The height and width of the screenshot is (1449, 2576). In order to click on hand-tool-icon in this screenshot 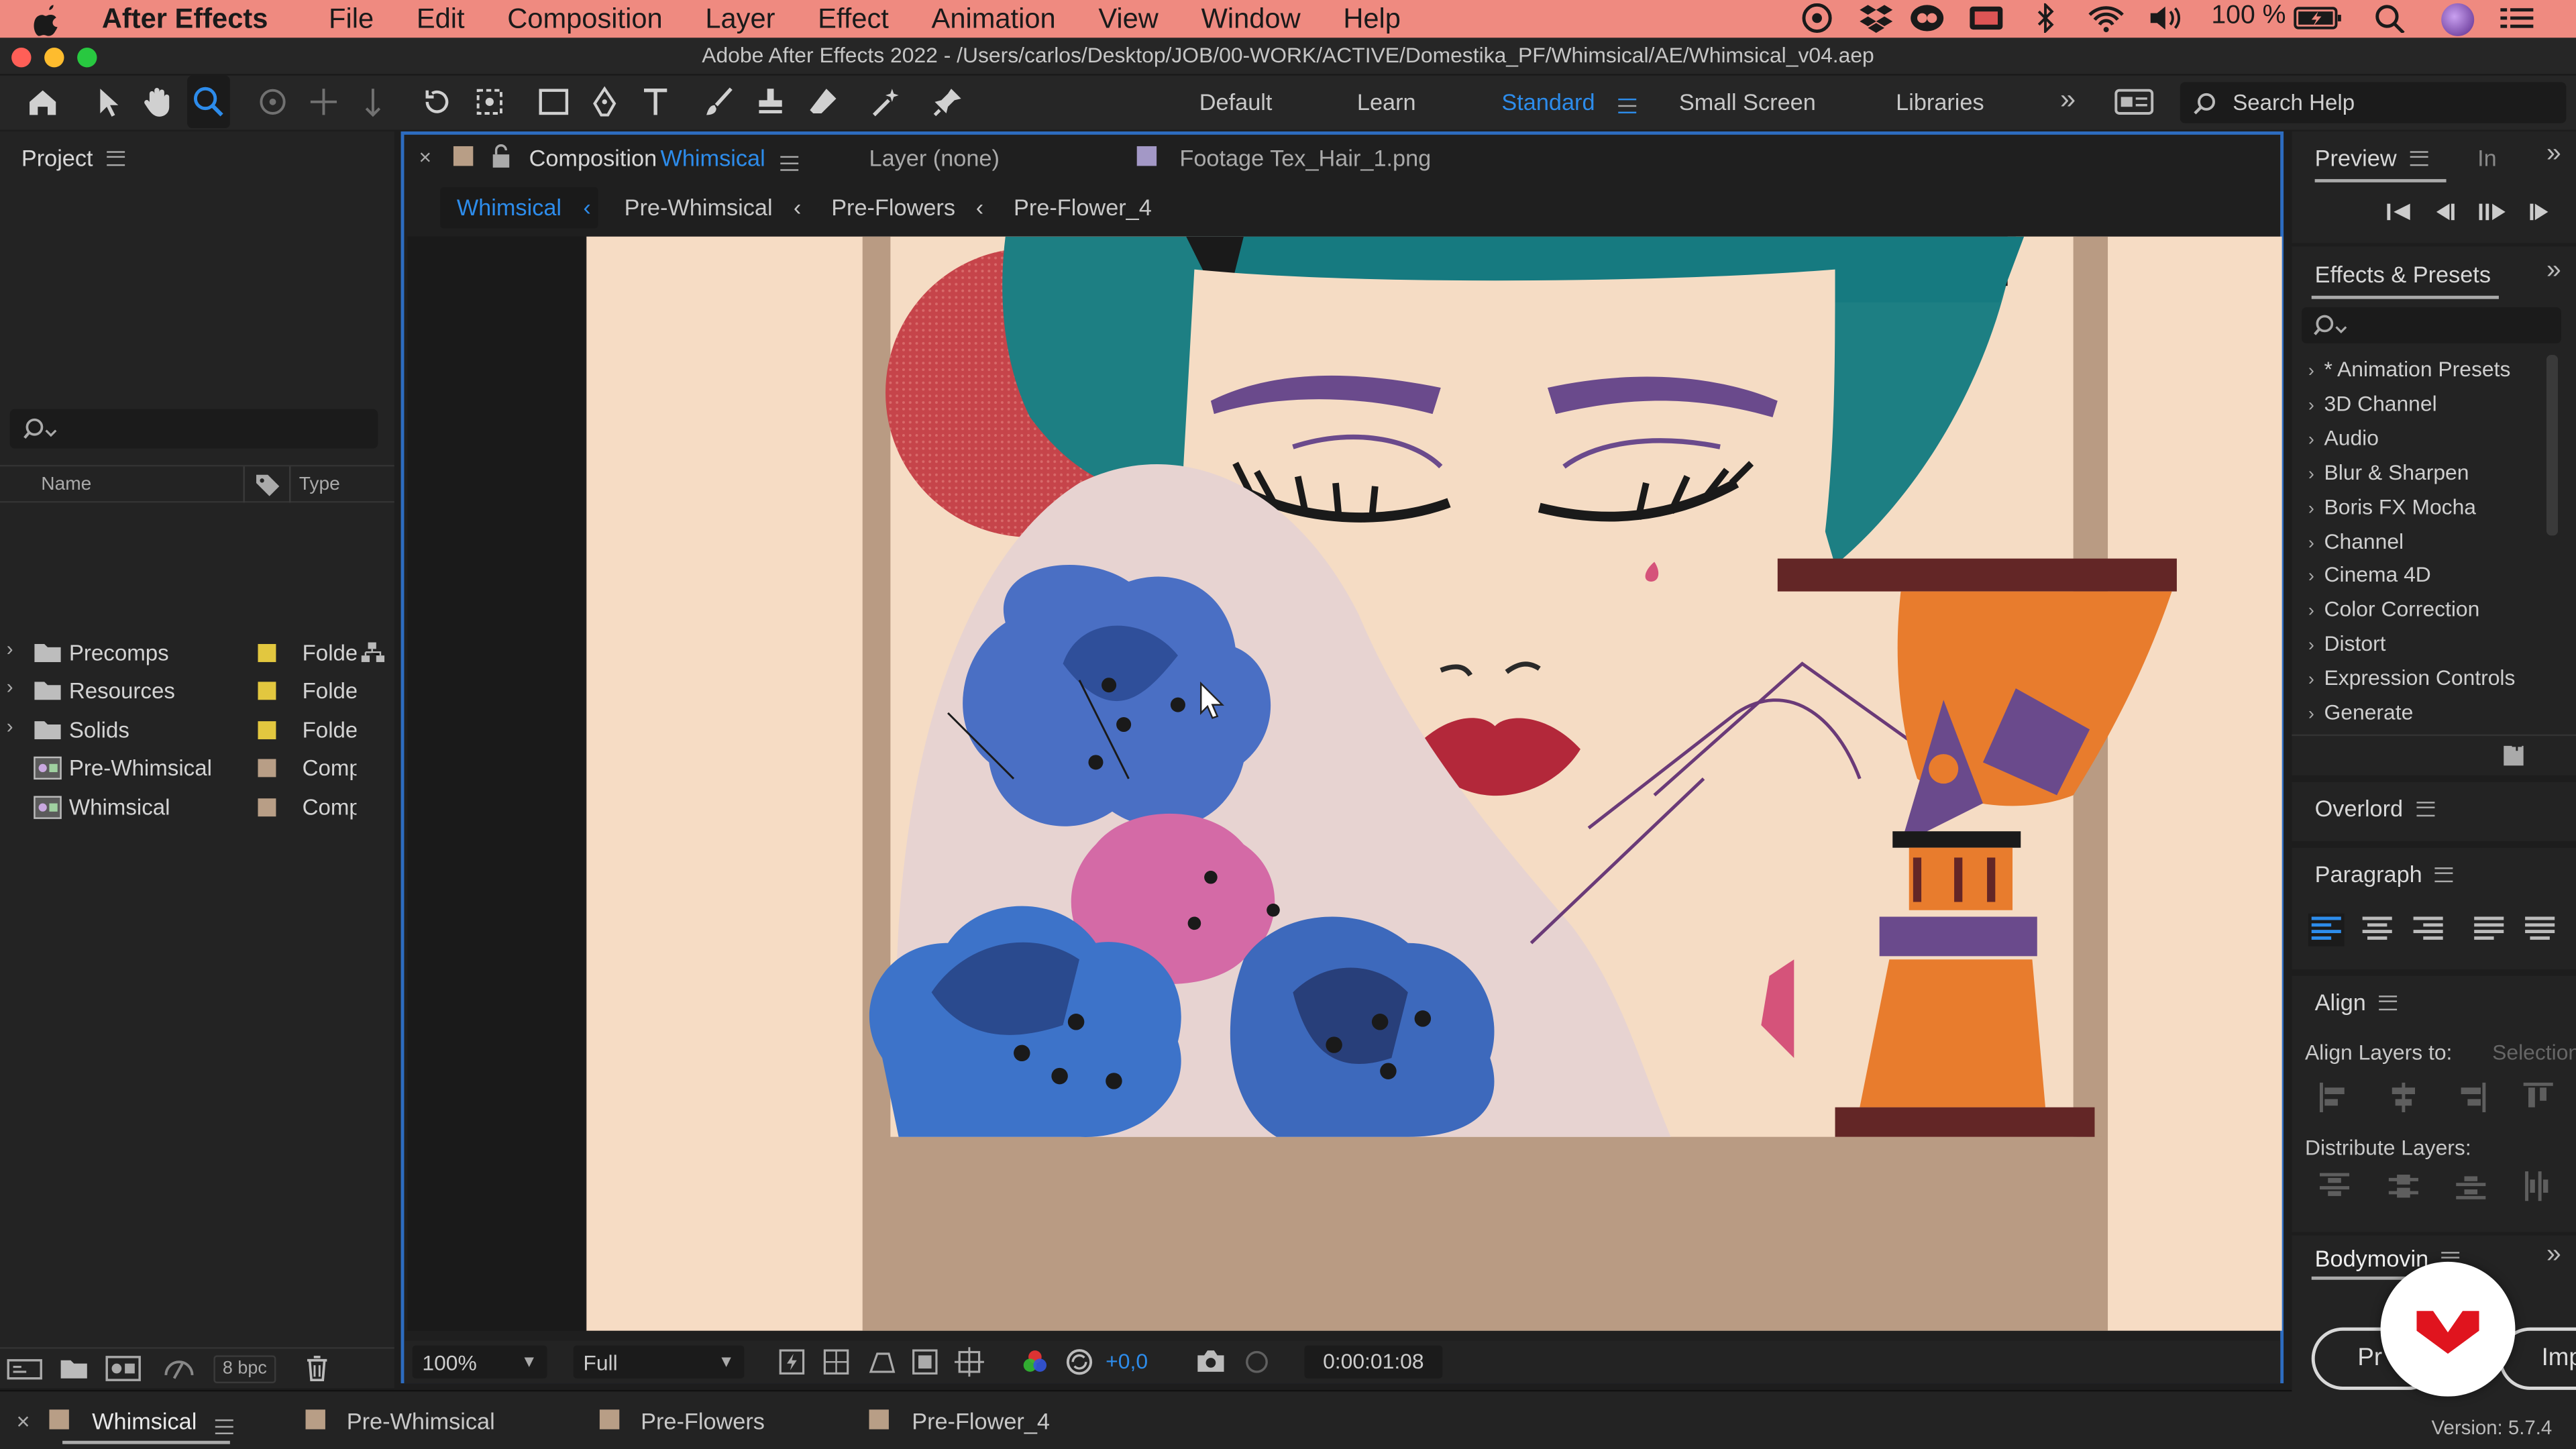, I will do `click(157, 102)`.